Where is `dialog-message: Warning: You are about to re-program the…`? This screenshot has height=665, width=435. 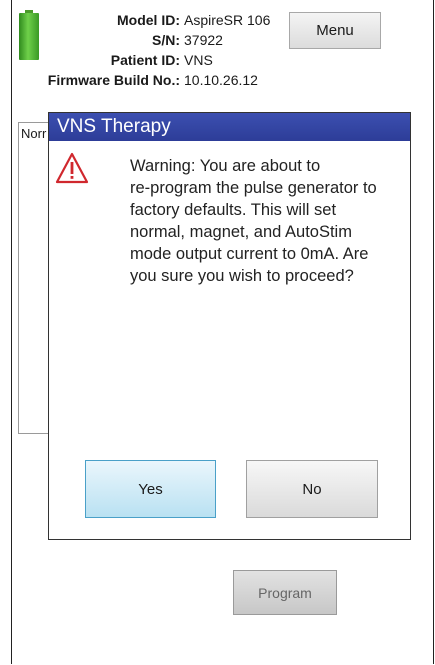
dialog-message: Warning: You are about to re-program the… is located at coordinates (253, 221).